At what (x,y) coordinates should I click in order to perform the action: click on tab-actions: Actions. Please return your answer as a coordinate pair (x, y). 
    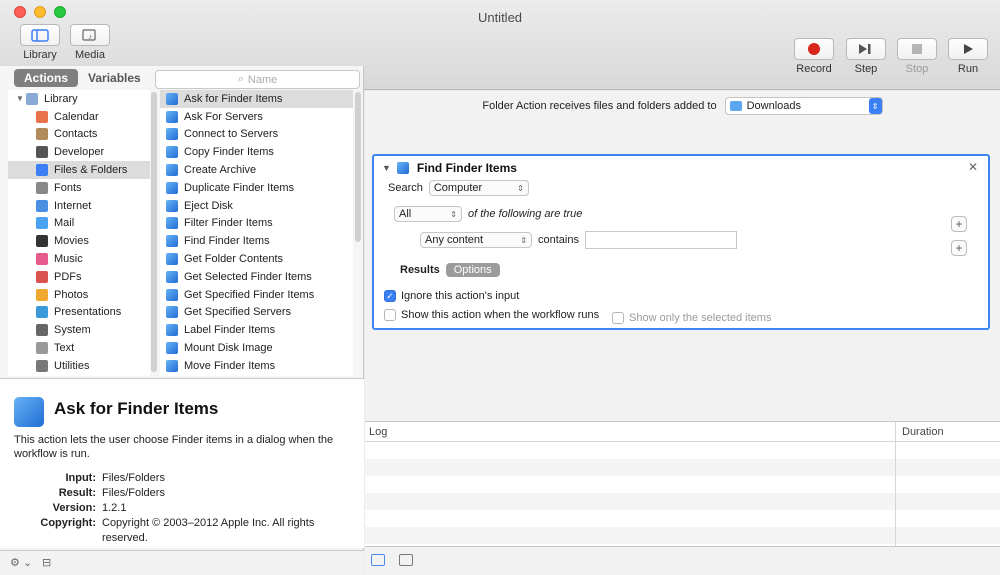
    Looking at the image, I should click on (46, 78).